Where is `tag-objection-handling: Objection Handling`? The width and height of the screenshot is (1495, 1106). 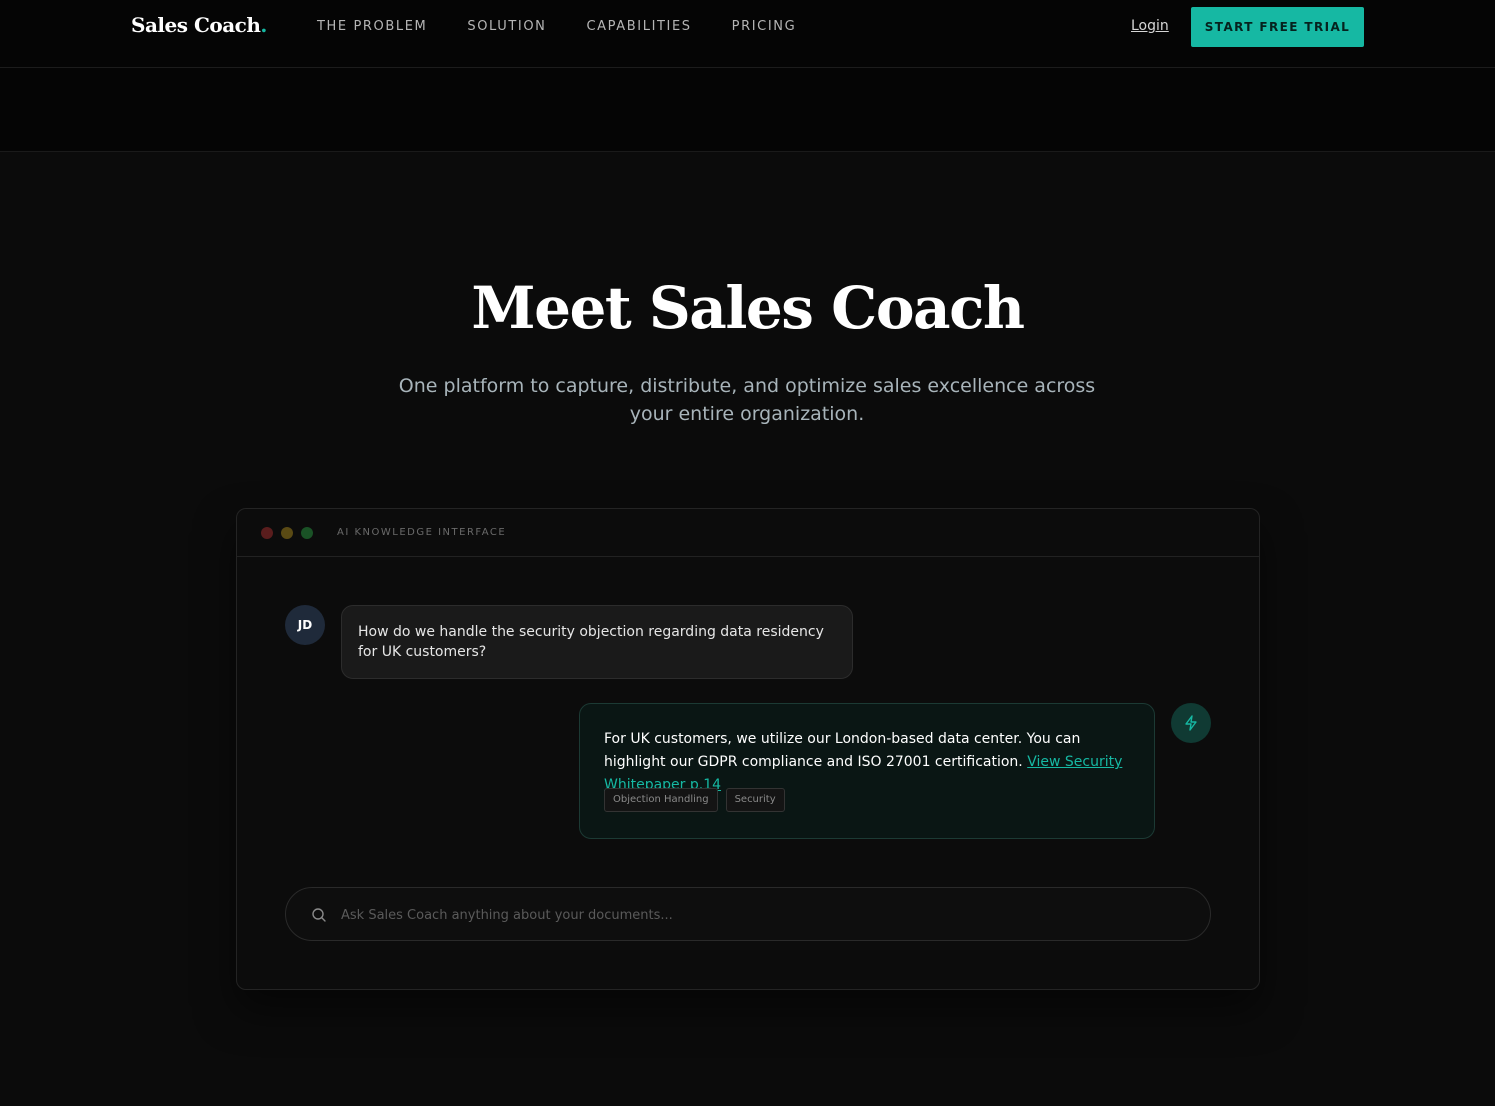 tag-objection-handling: Objection Handling is located at coordinates (661, 800).